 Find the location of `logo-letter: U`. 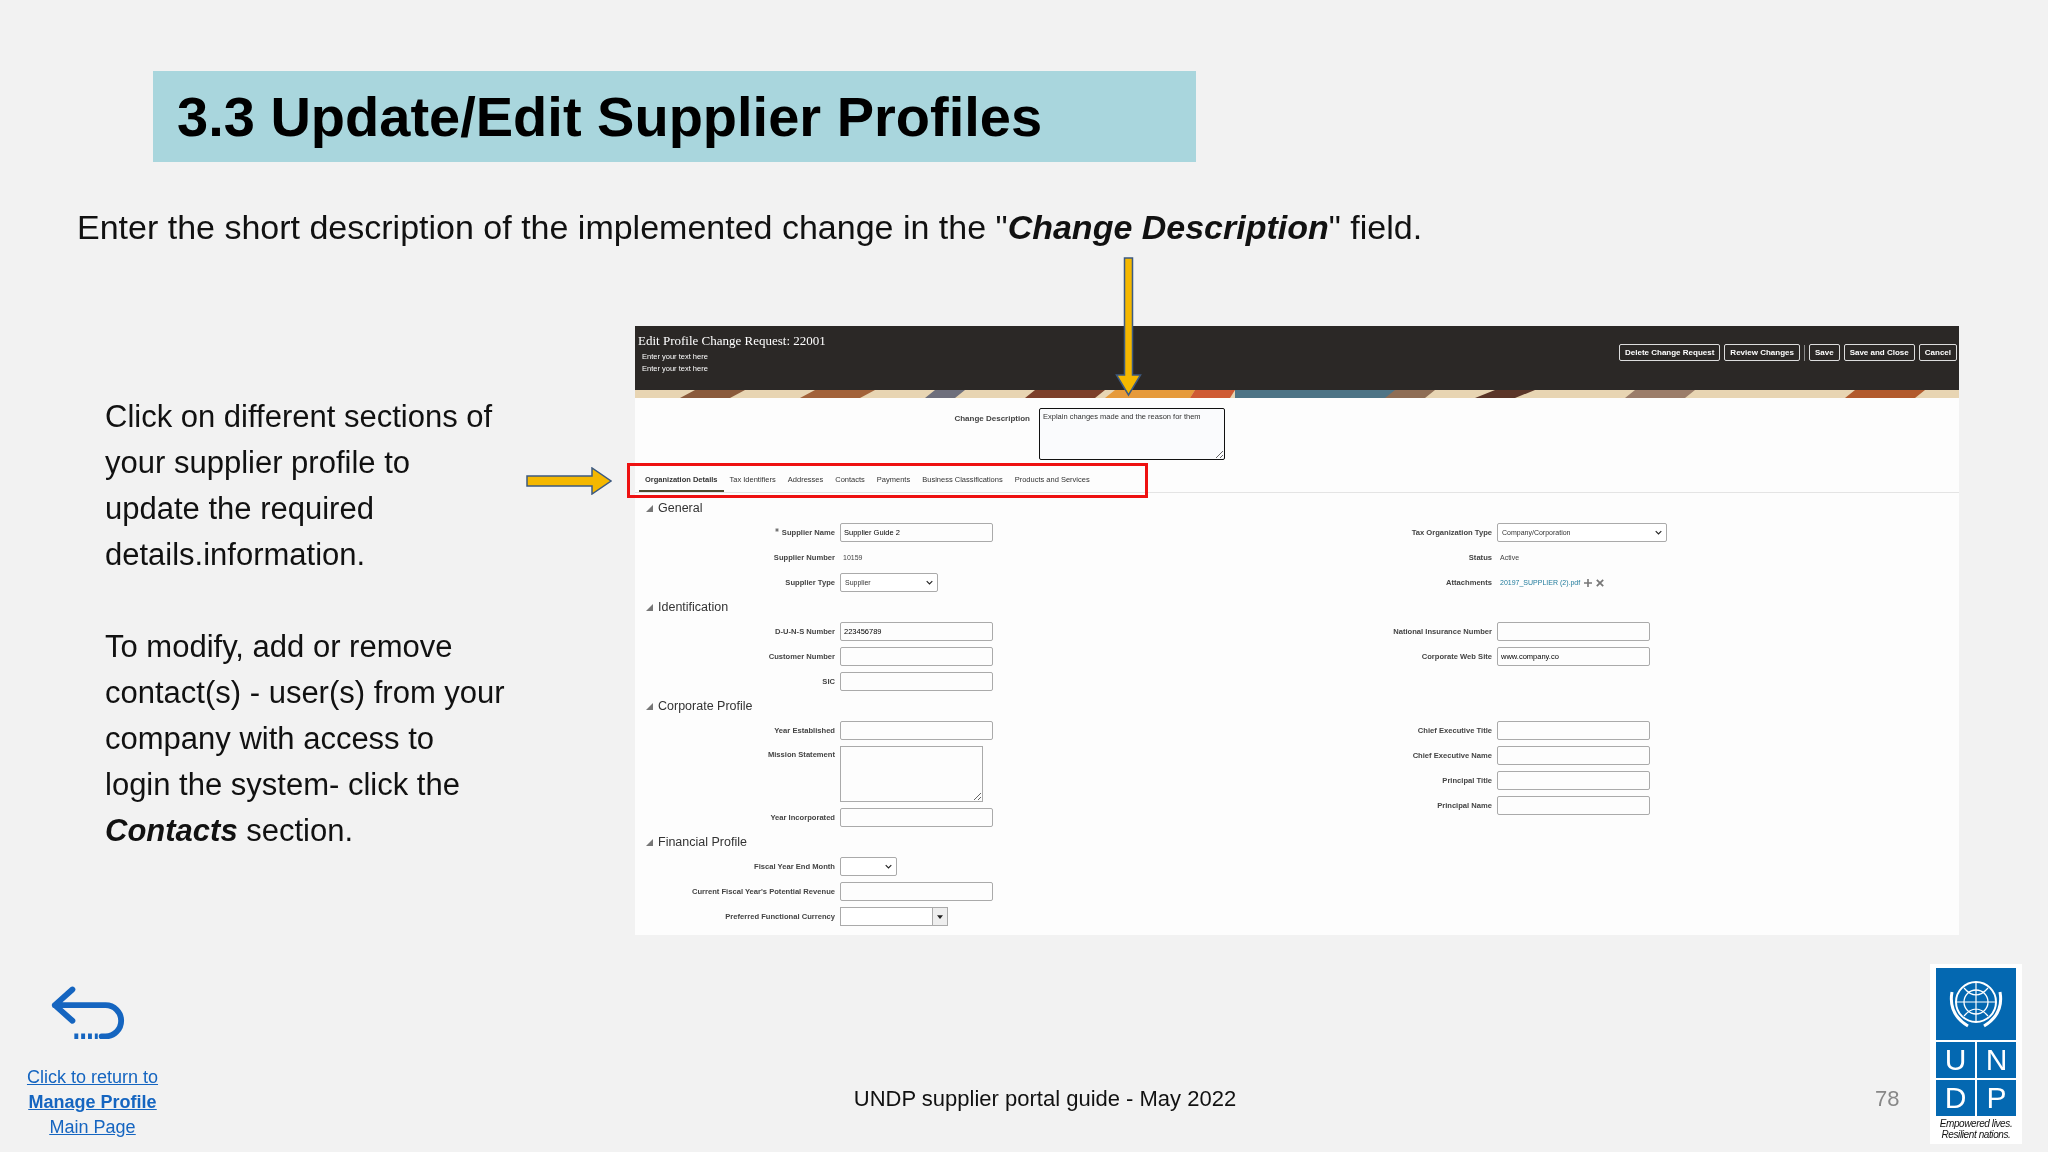

logo-letter: U is located at coordinates (1955, 1060).